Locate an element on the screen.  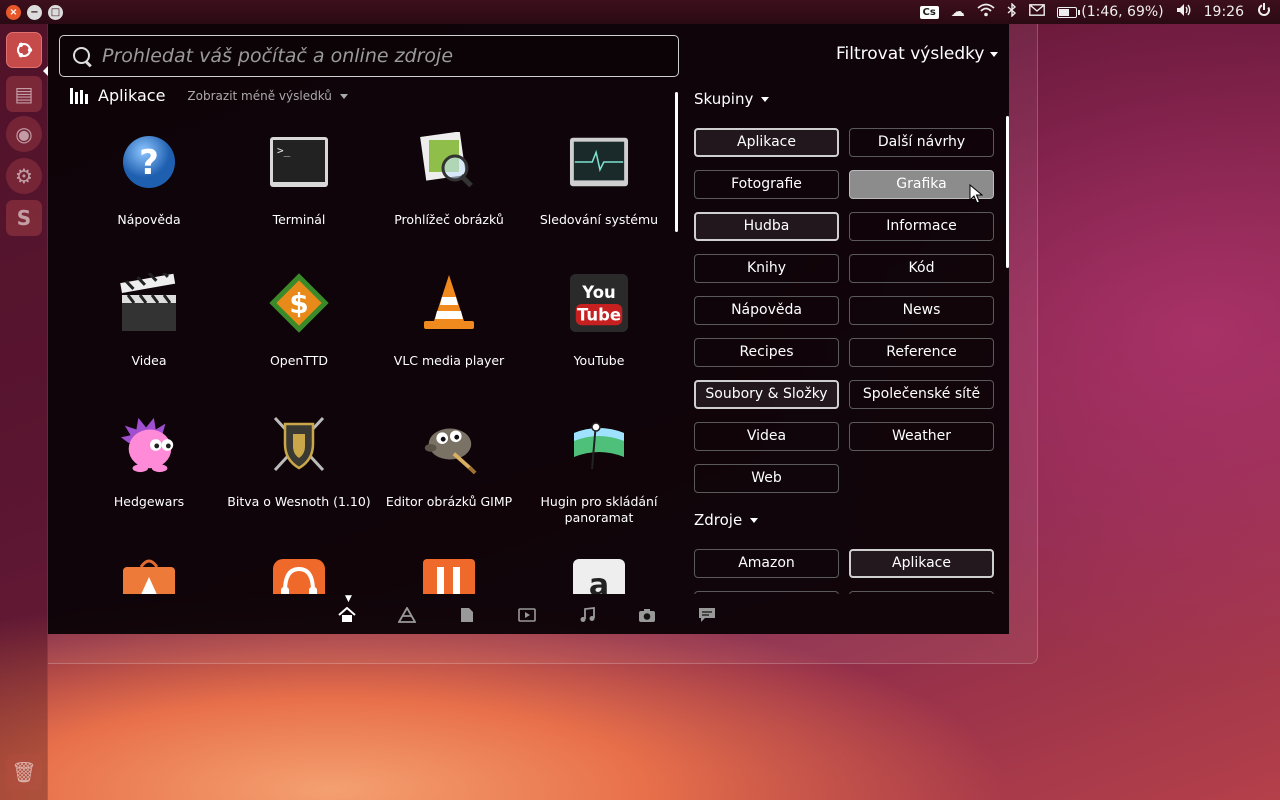
applications-lens-icon is located at coordinates (407, 615).